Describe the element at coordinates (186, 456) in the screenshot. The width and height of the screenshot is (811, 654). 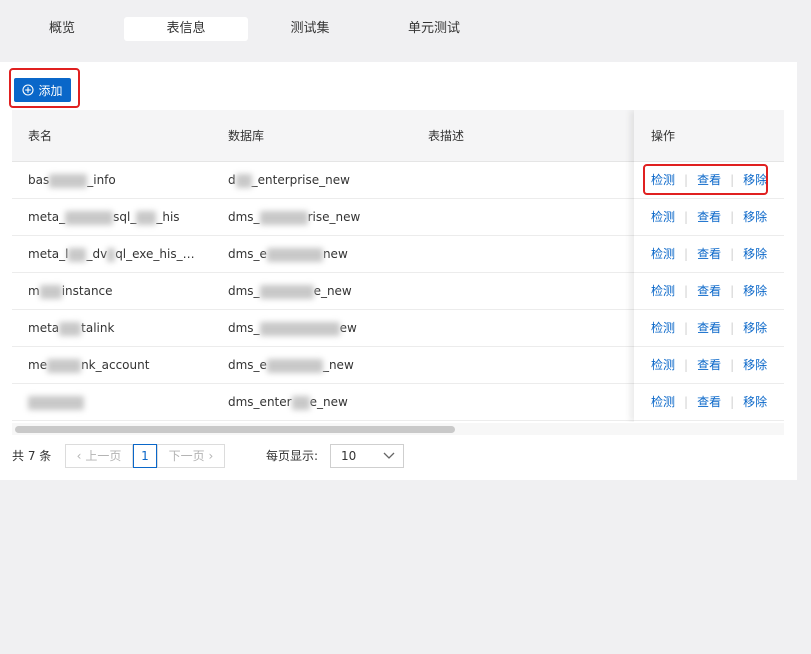
I see `next-page-label: 下一页` at that location.